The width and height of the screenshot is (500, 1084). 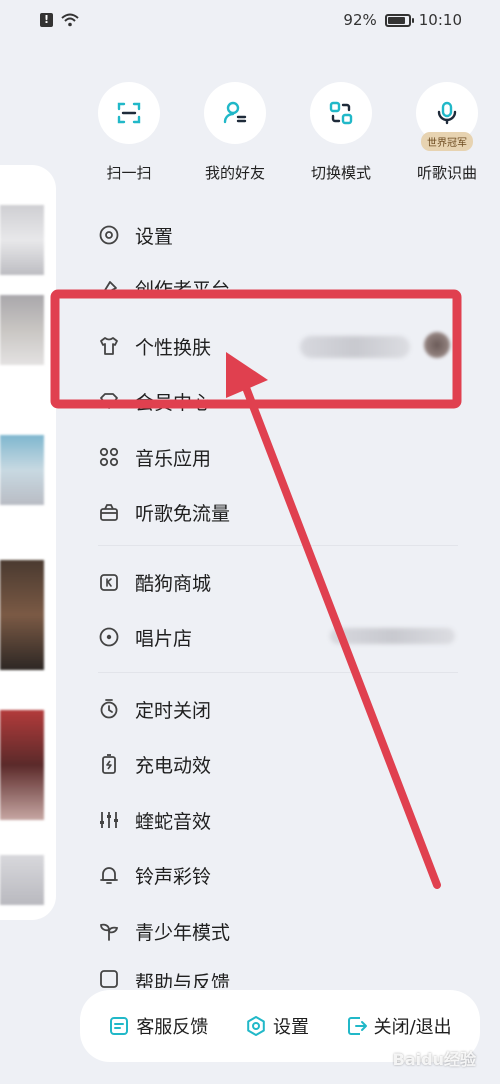 What do you see at coordinates (109, 457) in the screenshot?
I see `apps-grid-icon` at bounding box center [109, 457].